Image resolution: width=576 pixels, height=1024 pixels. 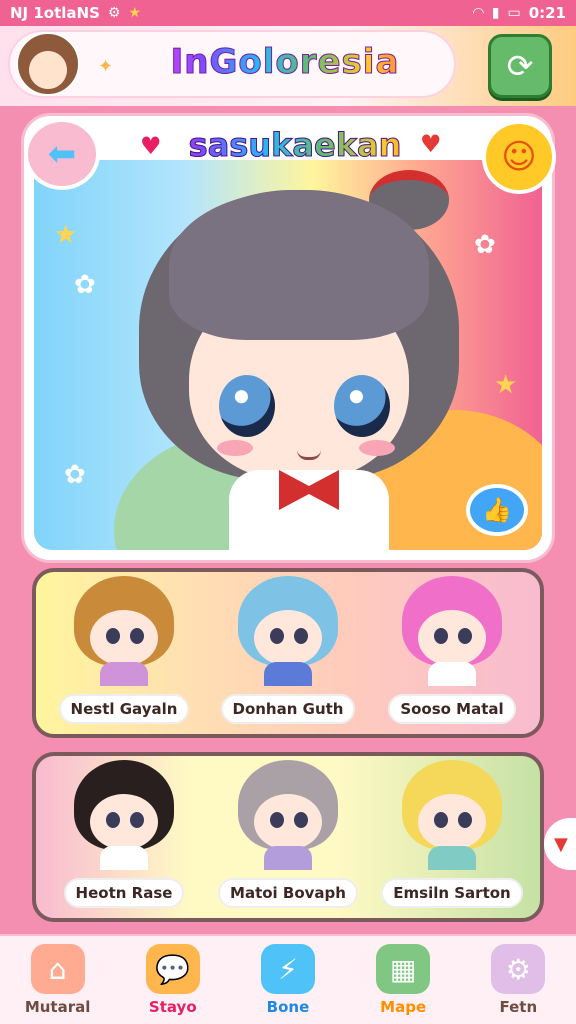 I want to click on chevron-down-icon: ▼, so click(x=561, y=844).